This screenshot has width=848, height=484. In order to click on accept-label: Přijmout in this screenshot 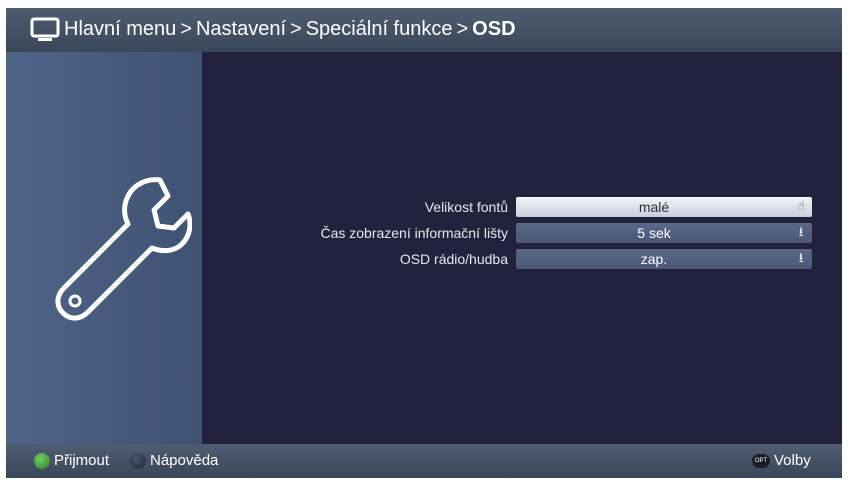, I will do `click(81, 460)`.